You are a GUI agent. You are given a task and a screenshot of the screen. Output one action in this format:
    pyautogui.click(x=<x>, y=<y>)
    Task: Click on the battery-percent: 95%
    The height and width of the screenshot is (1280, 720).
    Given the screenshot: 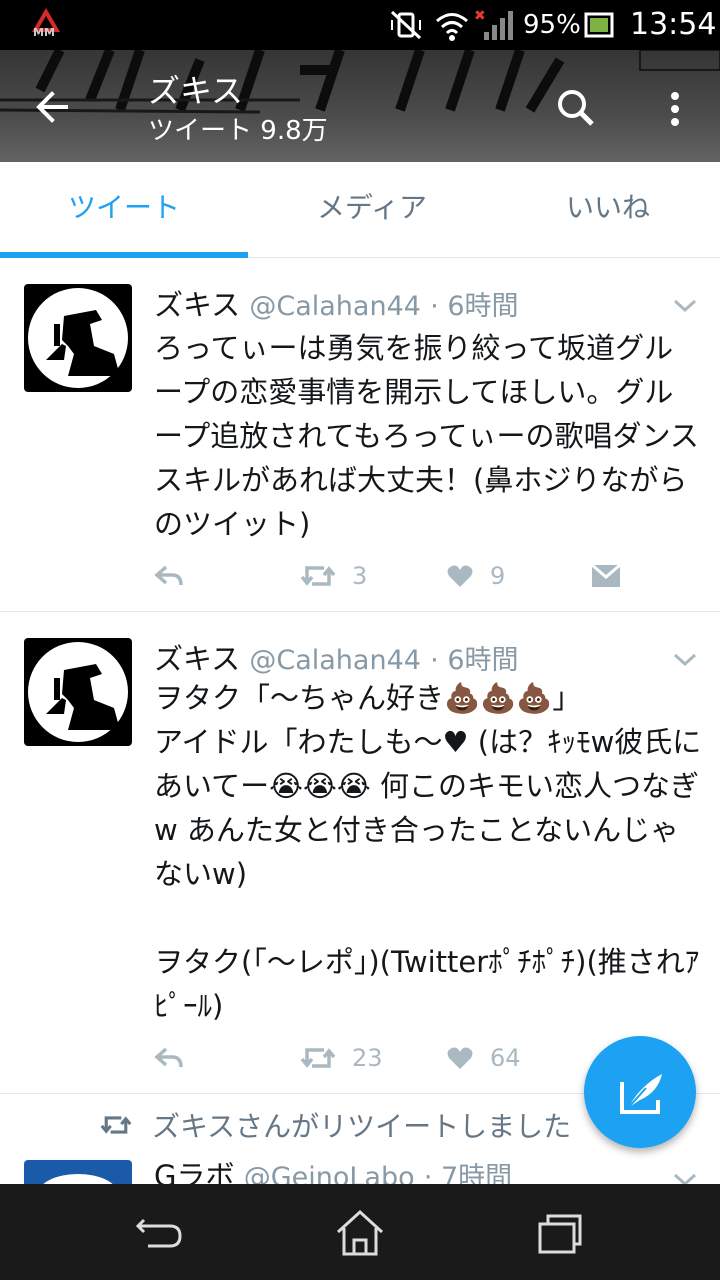 What is the action you would take?
    pyautogui.click(x=552, y=25)
    